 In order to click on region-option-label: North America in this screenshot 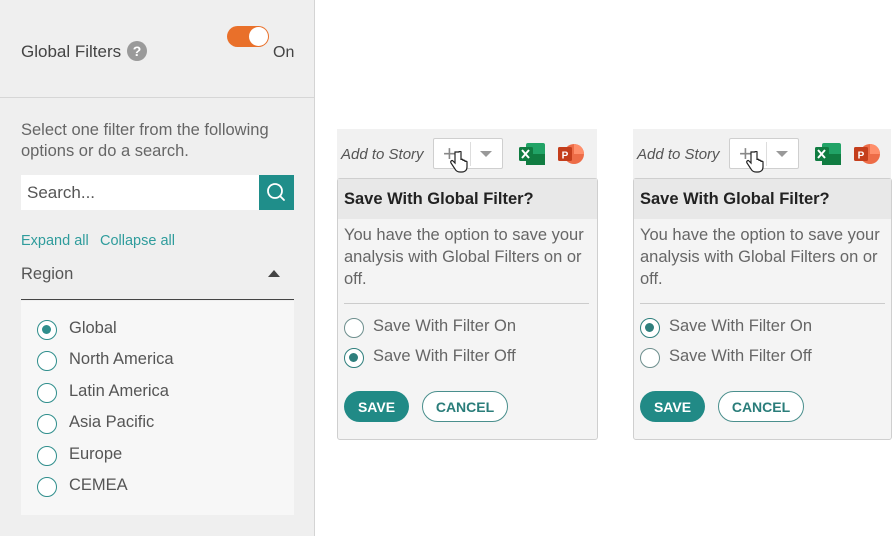, I will do `click(121, 359)`.